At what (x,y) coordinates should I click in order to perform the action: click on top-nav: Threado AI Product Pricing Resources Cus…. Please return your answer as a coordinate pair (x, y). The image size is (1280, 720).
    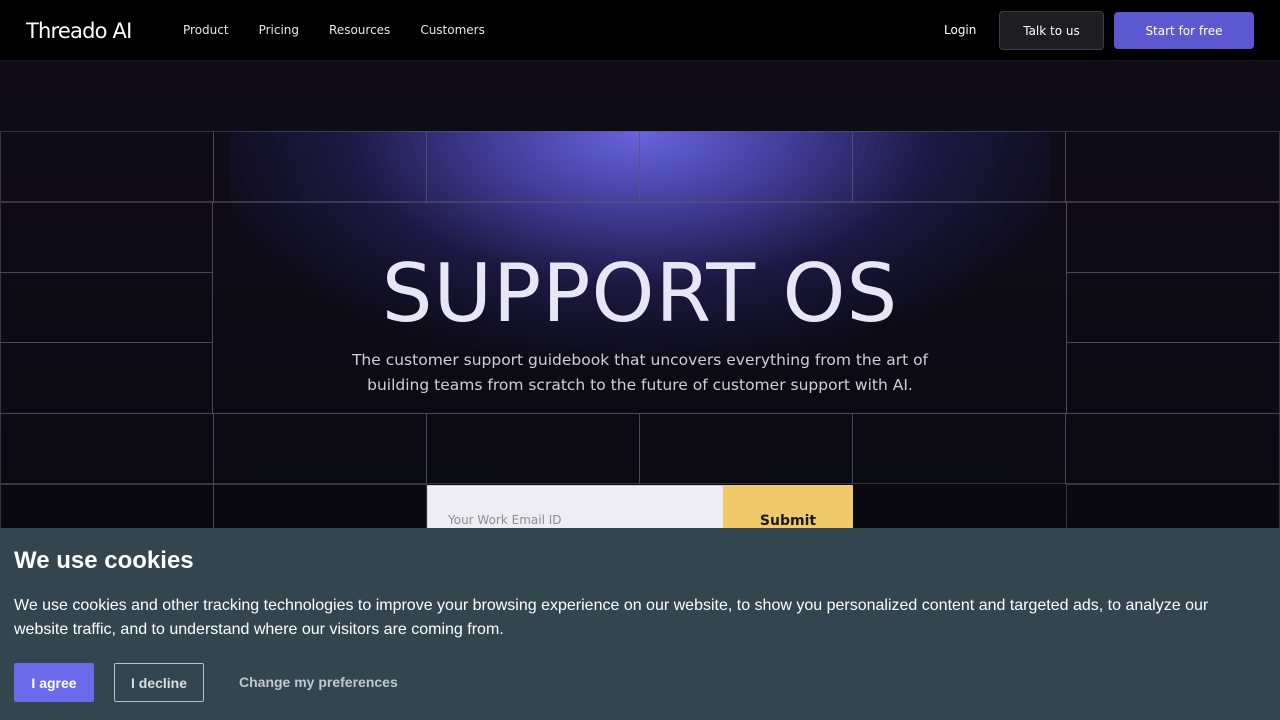
    Looking at the image, I should click on (640, 30).